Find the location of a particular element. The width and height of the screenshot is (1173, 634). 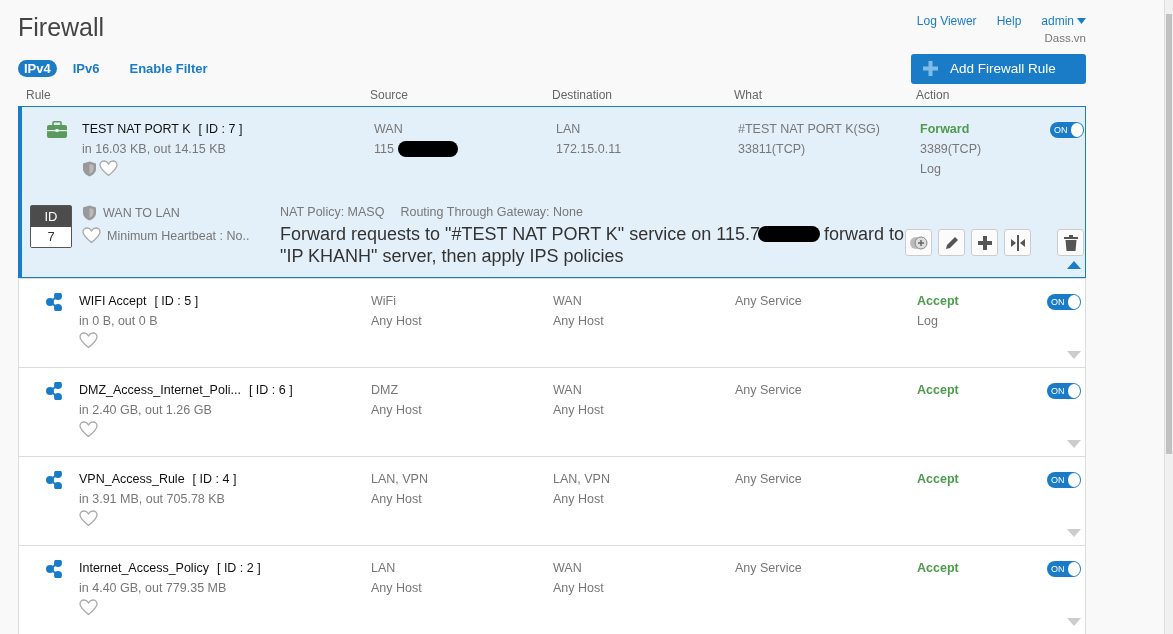

source-text: DMZ is located at coordinates (385, 390).